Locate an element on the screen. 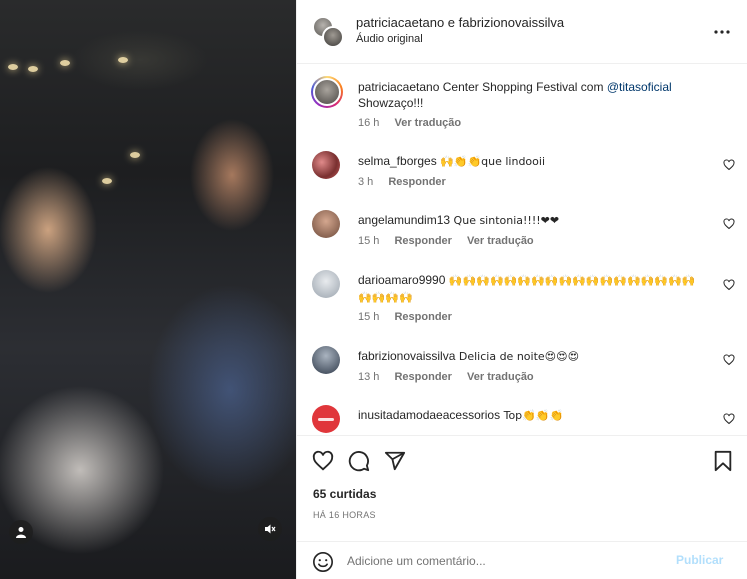  mention-link: @titasoficial is located at coordinates (639, 87).